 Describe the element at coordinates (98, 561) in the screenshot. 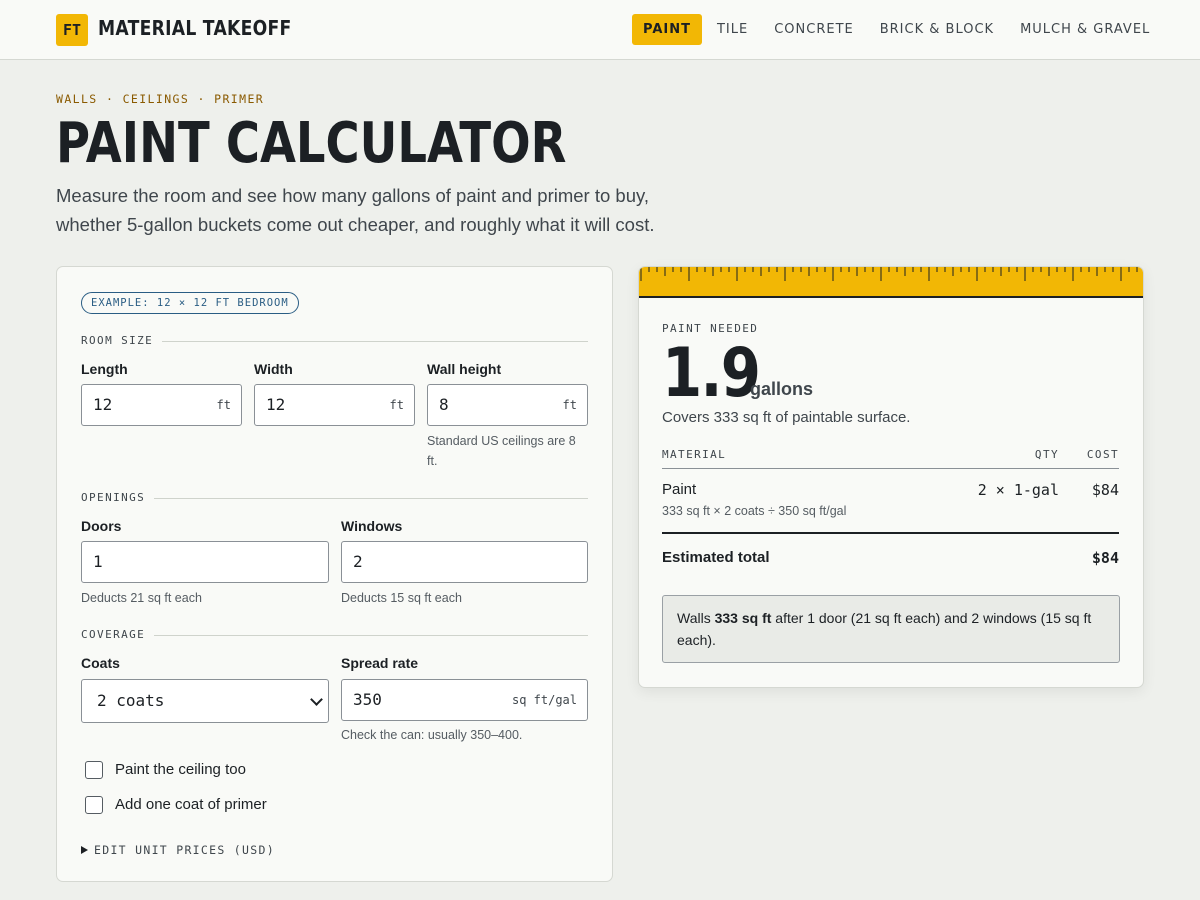

I see `doors-value: 1` at that location.